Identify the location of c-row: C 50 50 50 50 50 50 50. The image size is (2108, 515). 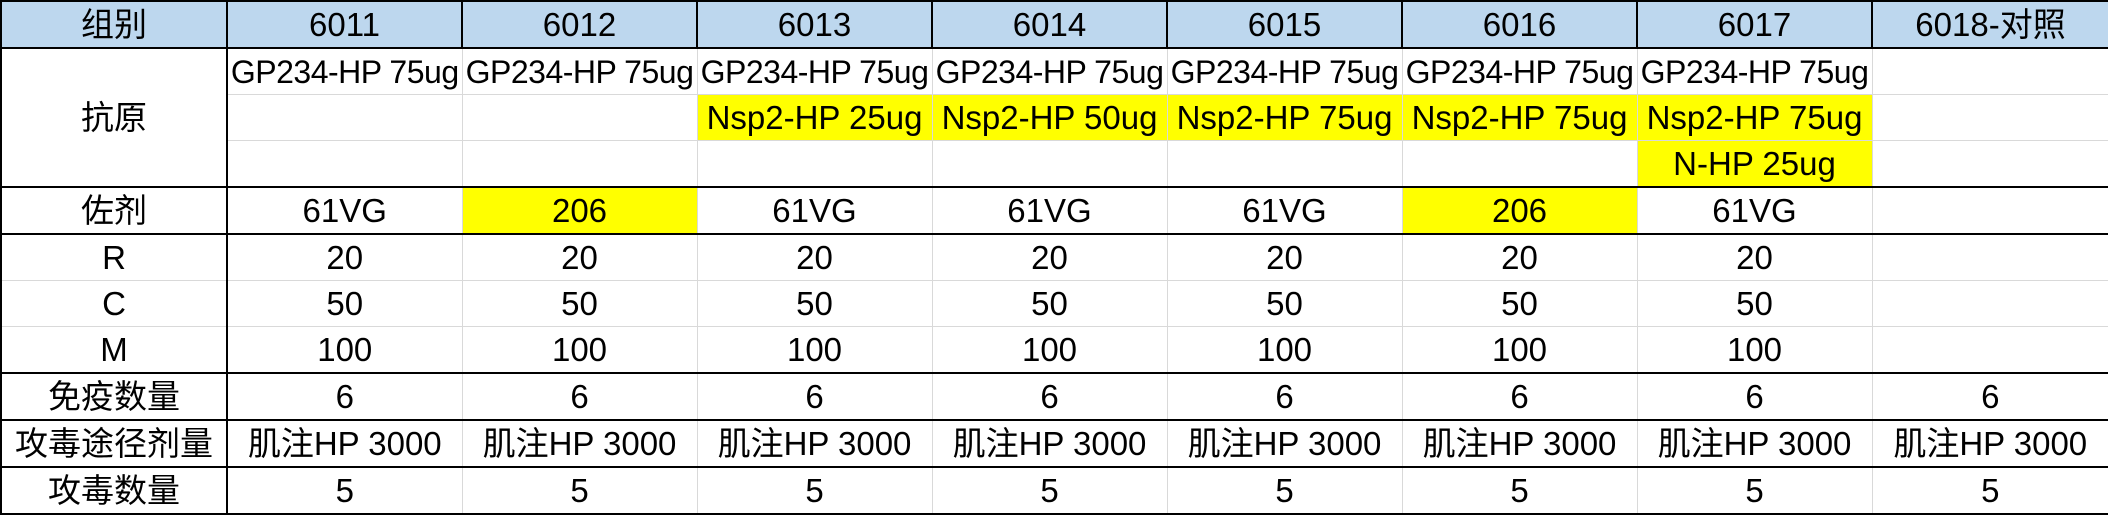
(1054, 303).